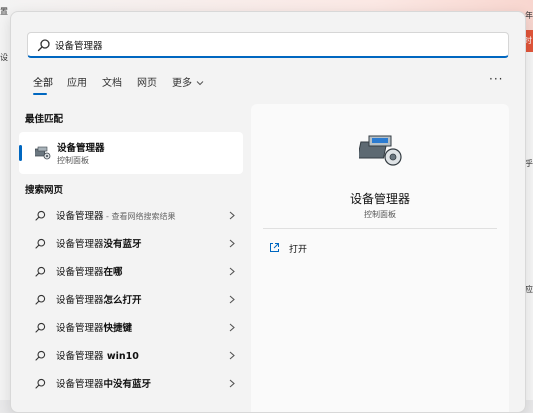  I want to click on tab-documents: 文档, so click(112, 81).